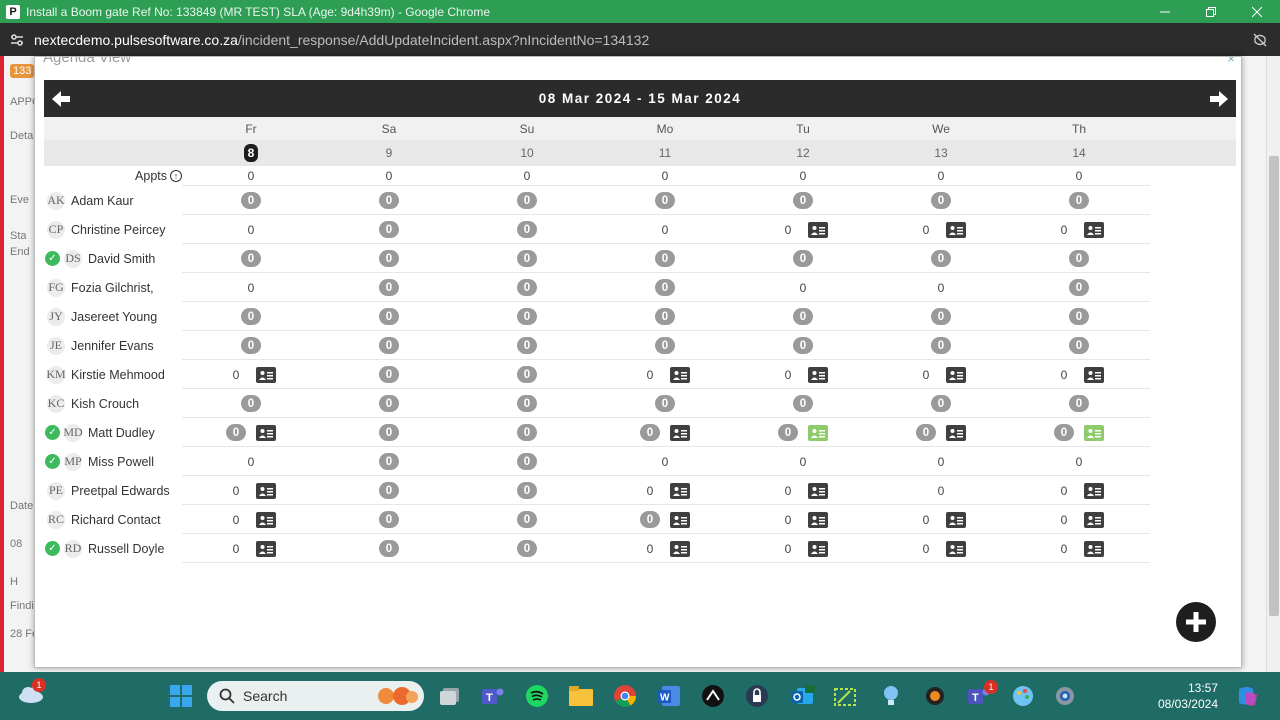  I want to click on next-week-button, so click(1219, 98).